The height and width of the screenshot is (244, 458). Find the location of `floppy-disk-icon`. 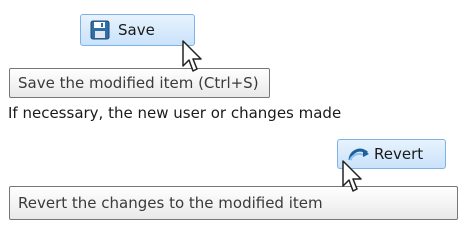

floppy-disk-icon is located at coordinates (100, 30).